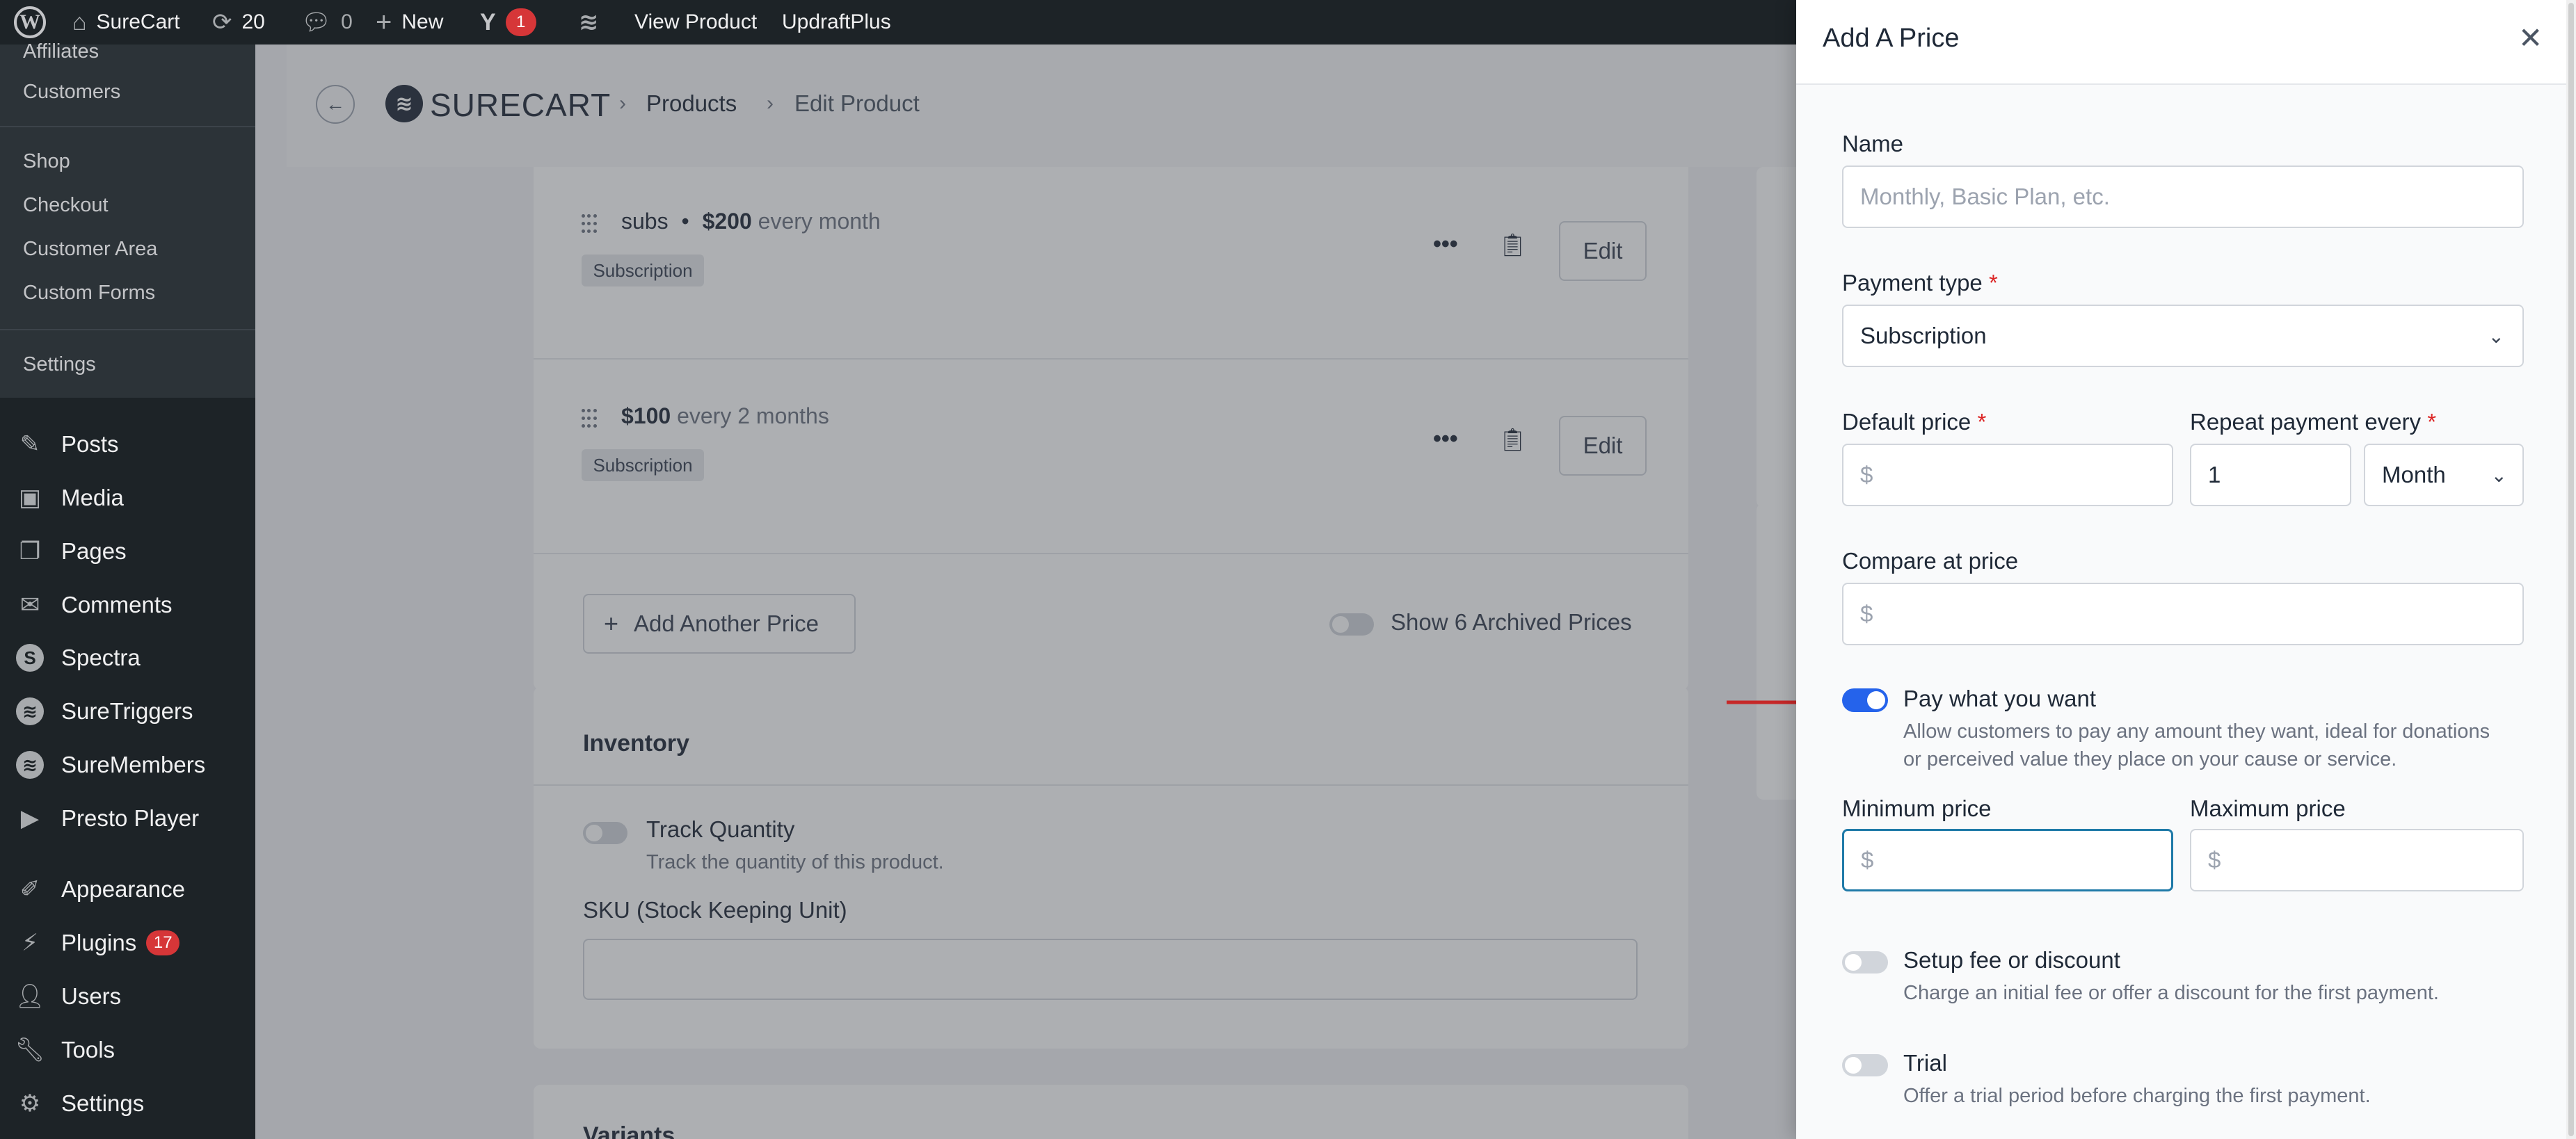 The width and height of the screenshot is (2576, 1139). What do you see at coordinates (46, 161) in the screenshot?
I see `submenu-shop: Shop` at bounding box center [46, 161].